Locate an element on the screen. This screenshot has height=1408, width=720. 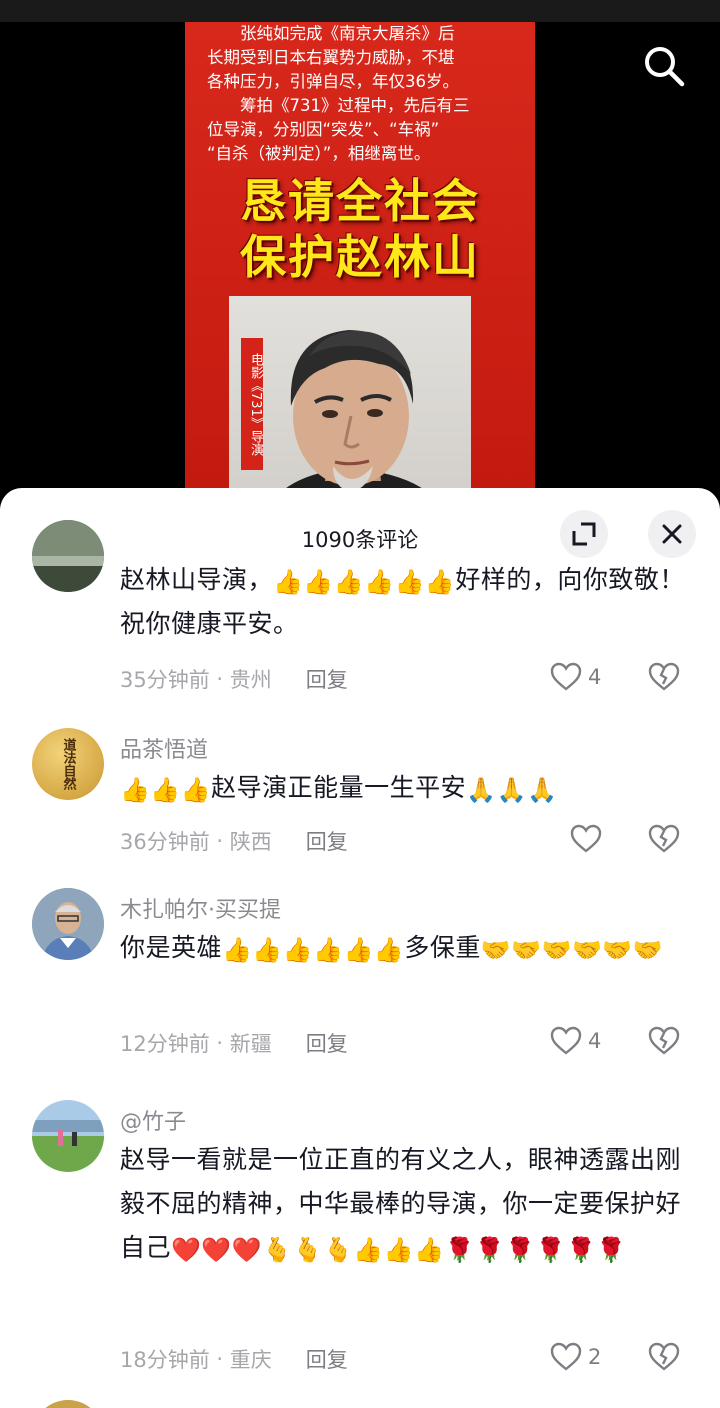
like-count: 2 is located at coordinates (595, 1357).